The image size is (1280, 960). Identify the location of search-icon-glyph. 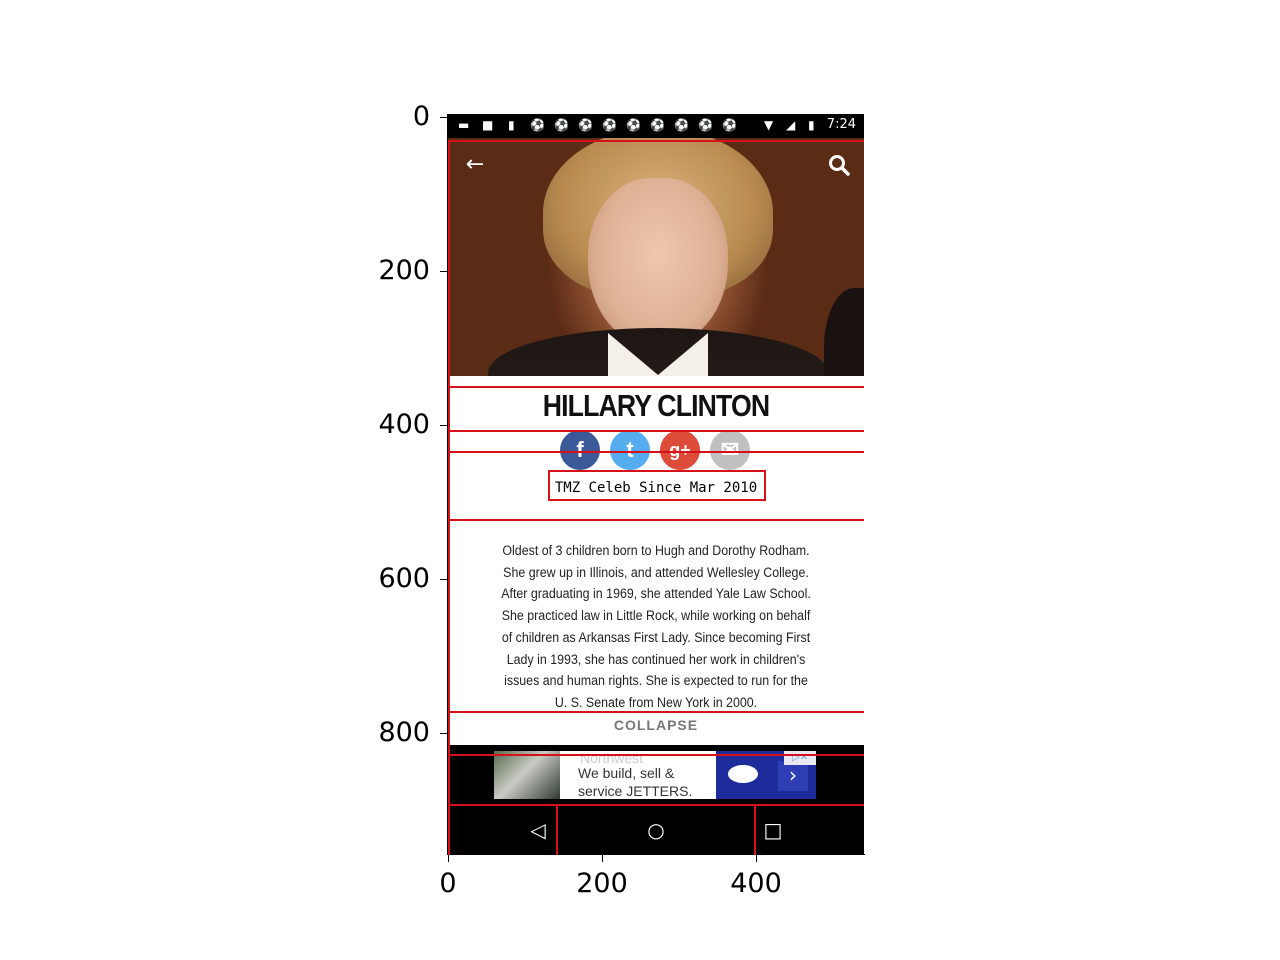
(839, 165).